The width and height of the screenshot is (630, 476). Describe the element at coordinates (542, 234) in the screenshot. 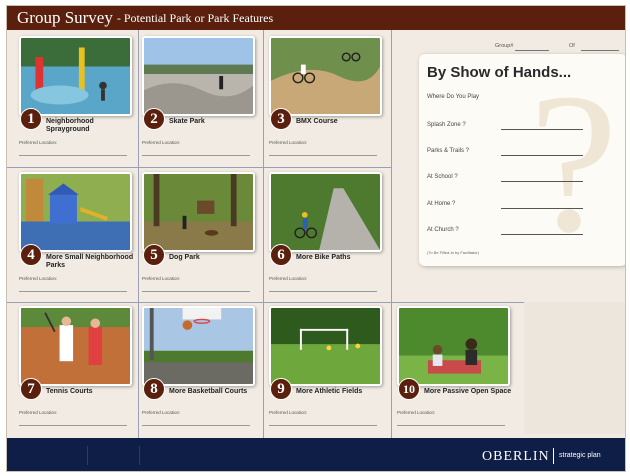

I see `at-church-field` at that location.